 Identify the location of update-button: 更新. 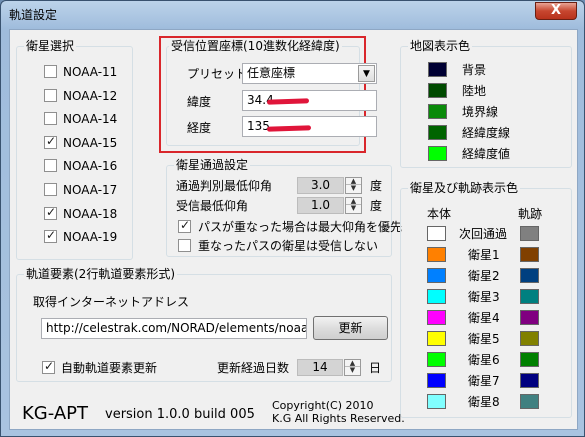
(350, 328).